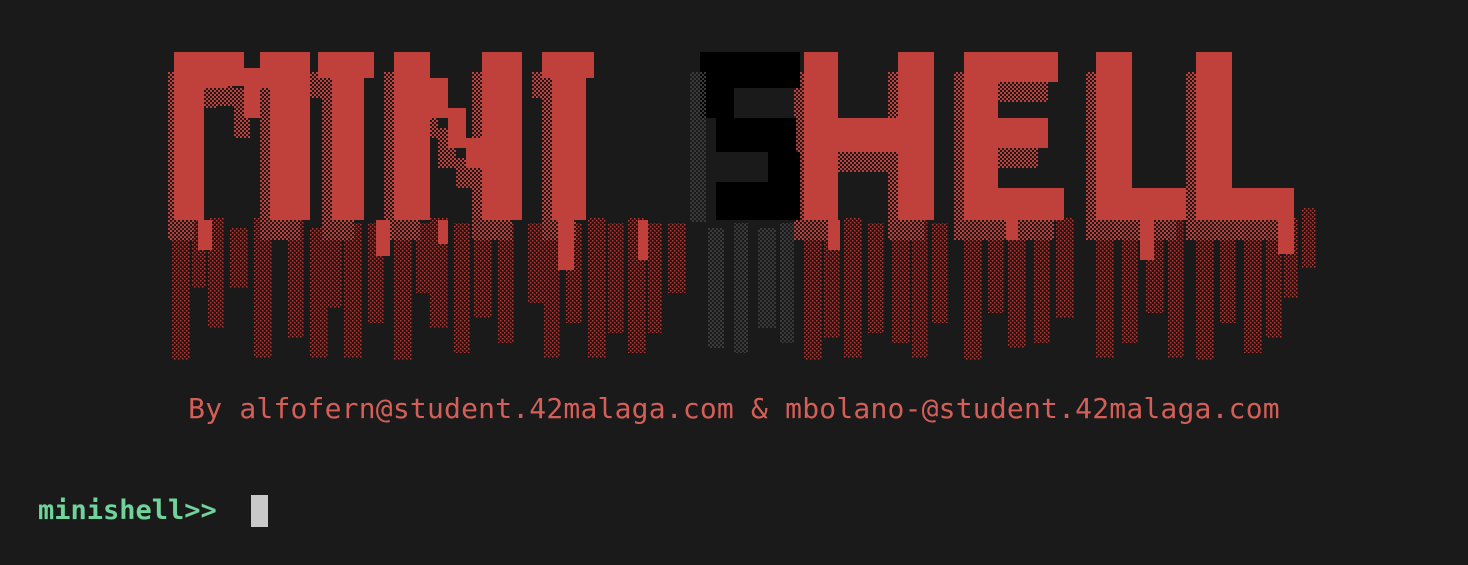  Describe the element at coordinates (259, 511) in the screenshot. I see `text-cursor` at that location.